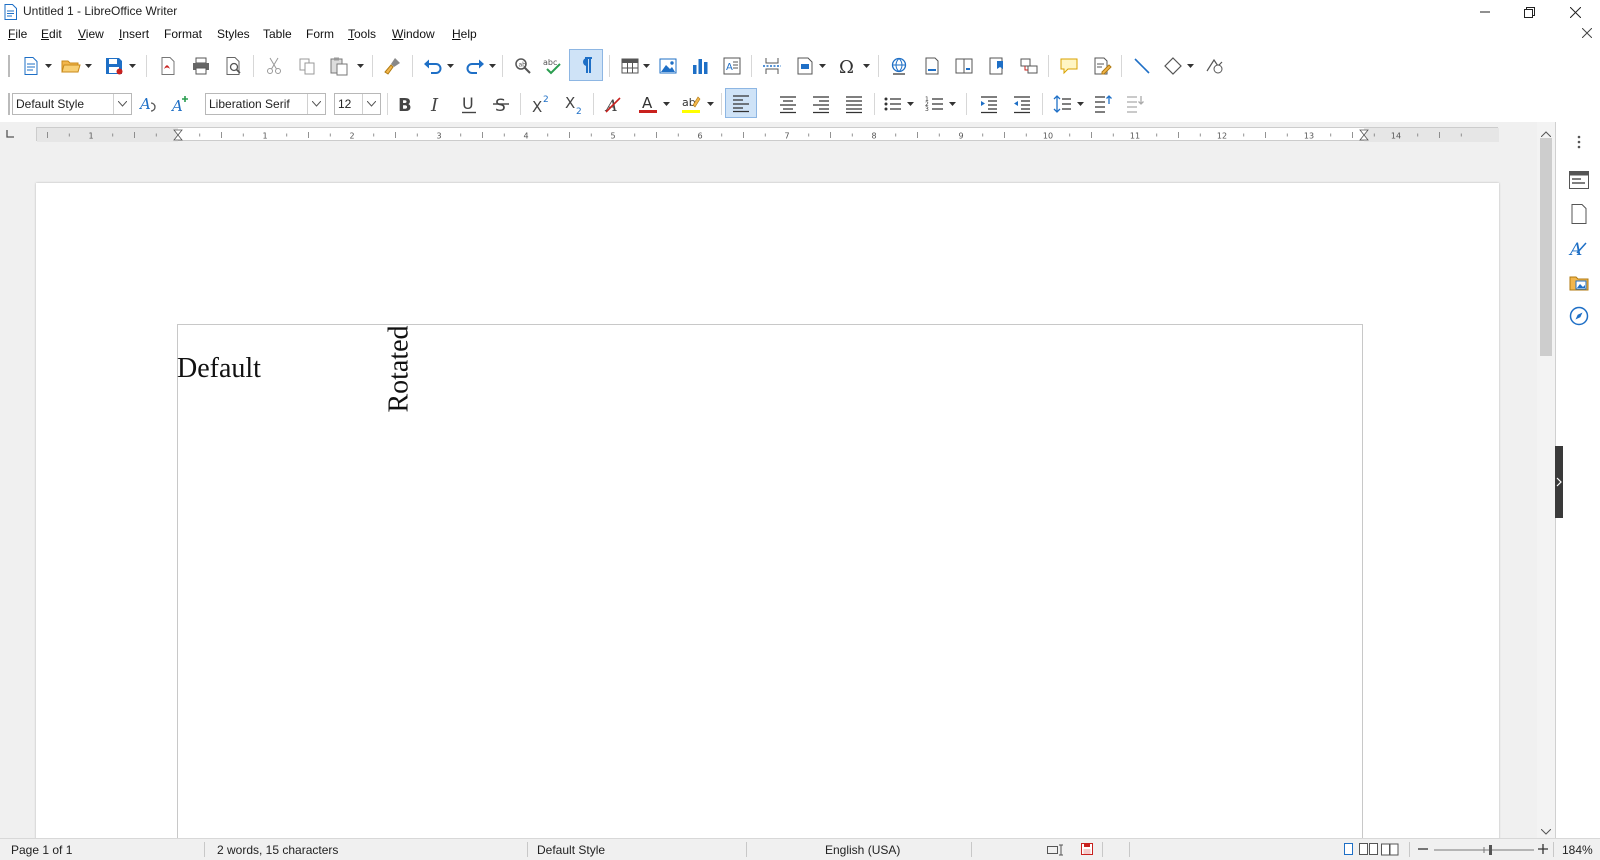 The height and width of the screenshot is (860, 1600). What do you see at coordinates (1579, 180) in the screenshot?
I see `sidebar-properties-button` at bounding box center [1579, 180].